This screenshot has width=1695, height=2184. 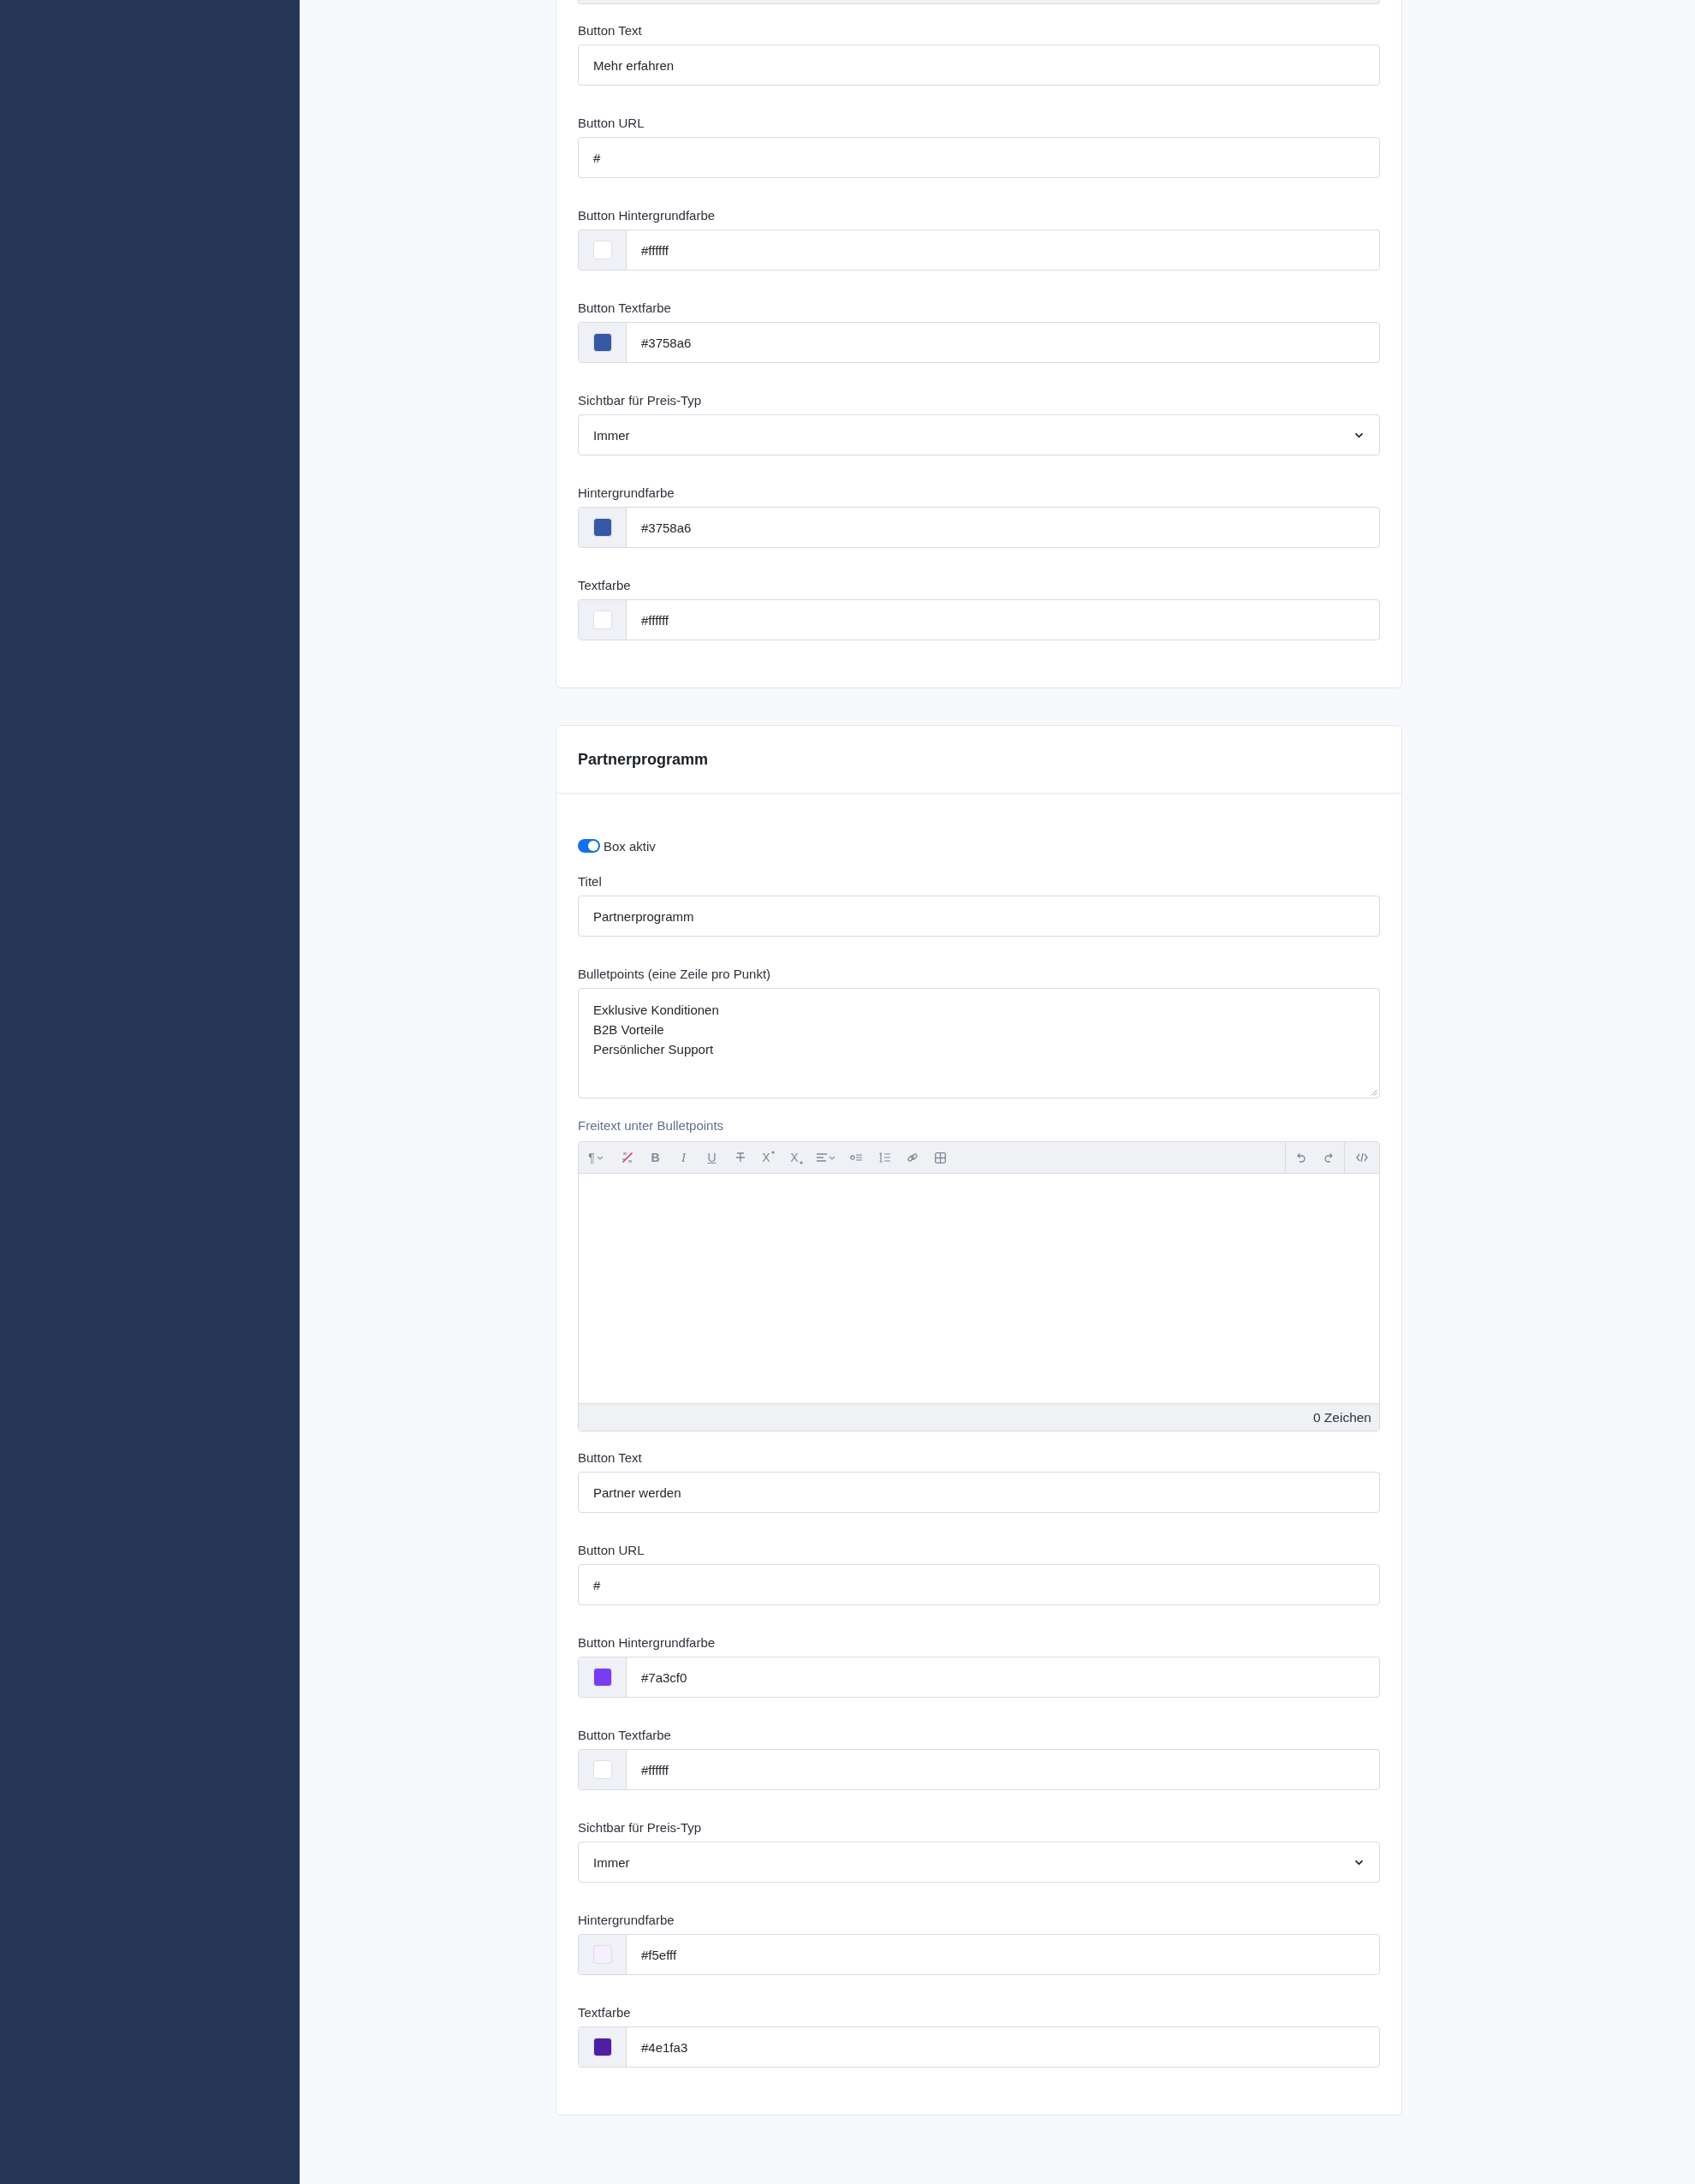 I want to click on textarea-field: Exklusive Konditionen B2B Vorteile Persönlicher Support, so click(x=979, y=1043).